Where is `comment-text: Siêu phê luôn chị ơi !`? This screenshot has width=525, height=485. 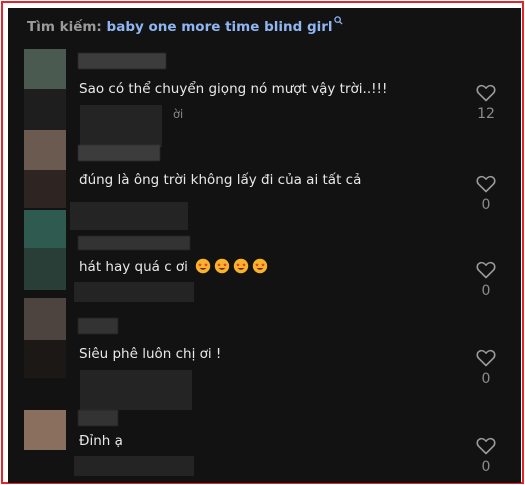
comment-text: Siêu phê luôn chị ơi ! is located at coordinates (150, 354).